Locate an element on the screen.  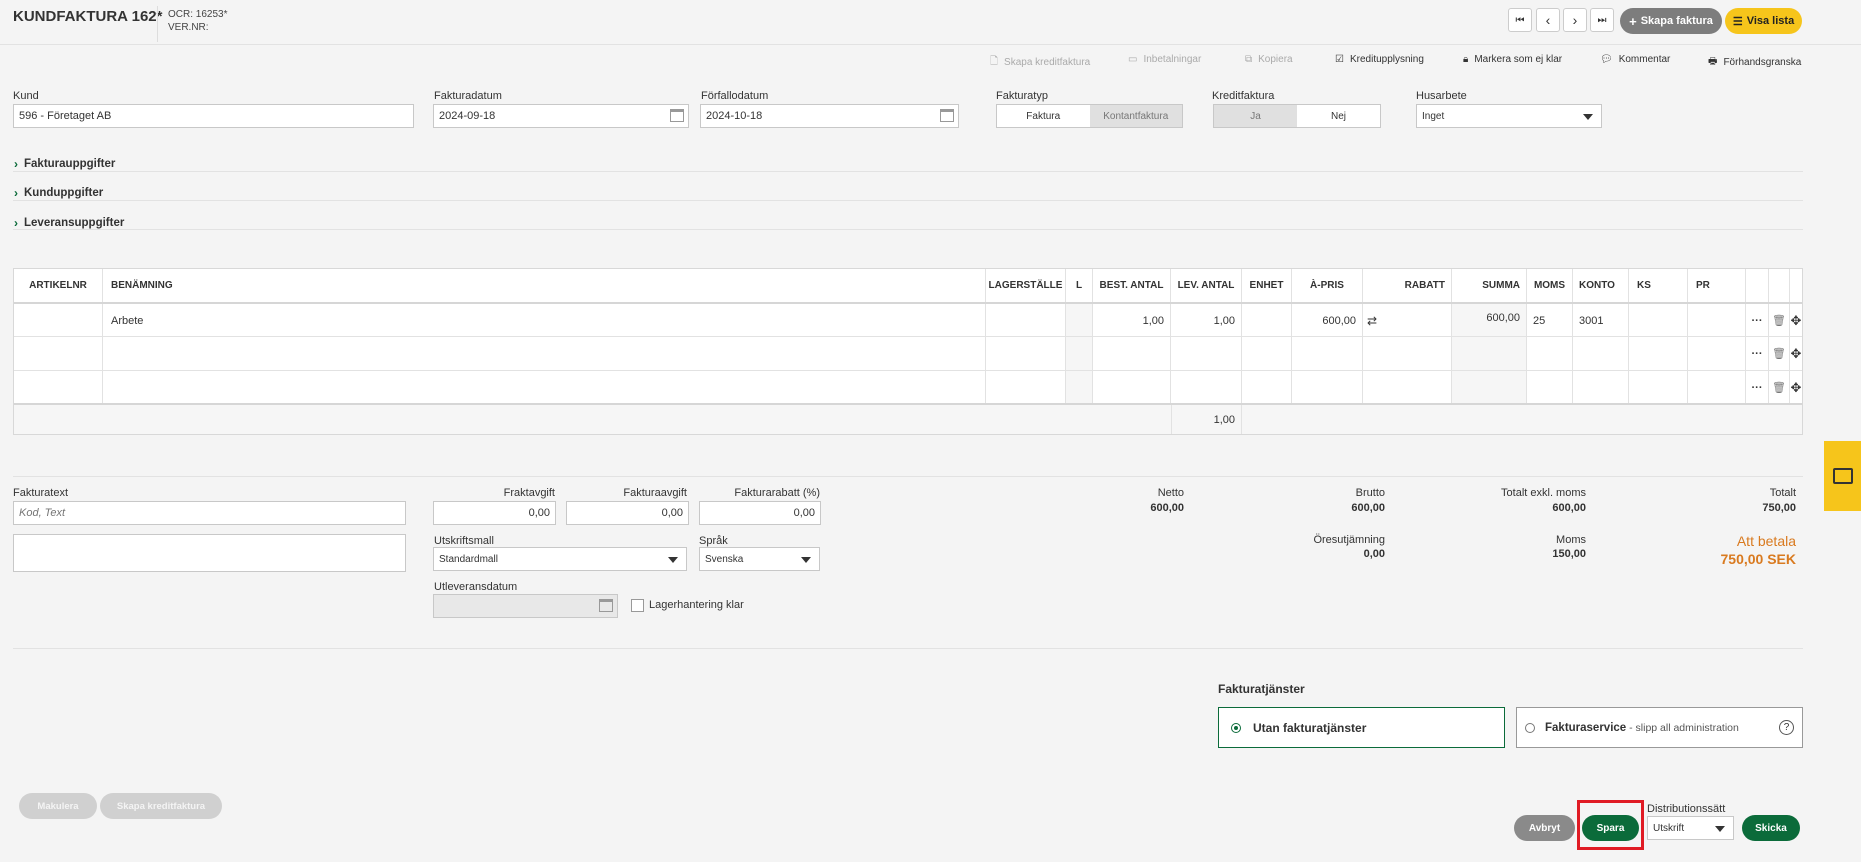
invoice-type-kontant: Kontantfaktura is located at coordinates (1135, 116).